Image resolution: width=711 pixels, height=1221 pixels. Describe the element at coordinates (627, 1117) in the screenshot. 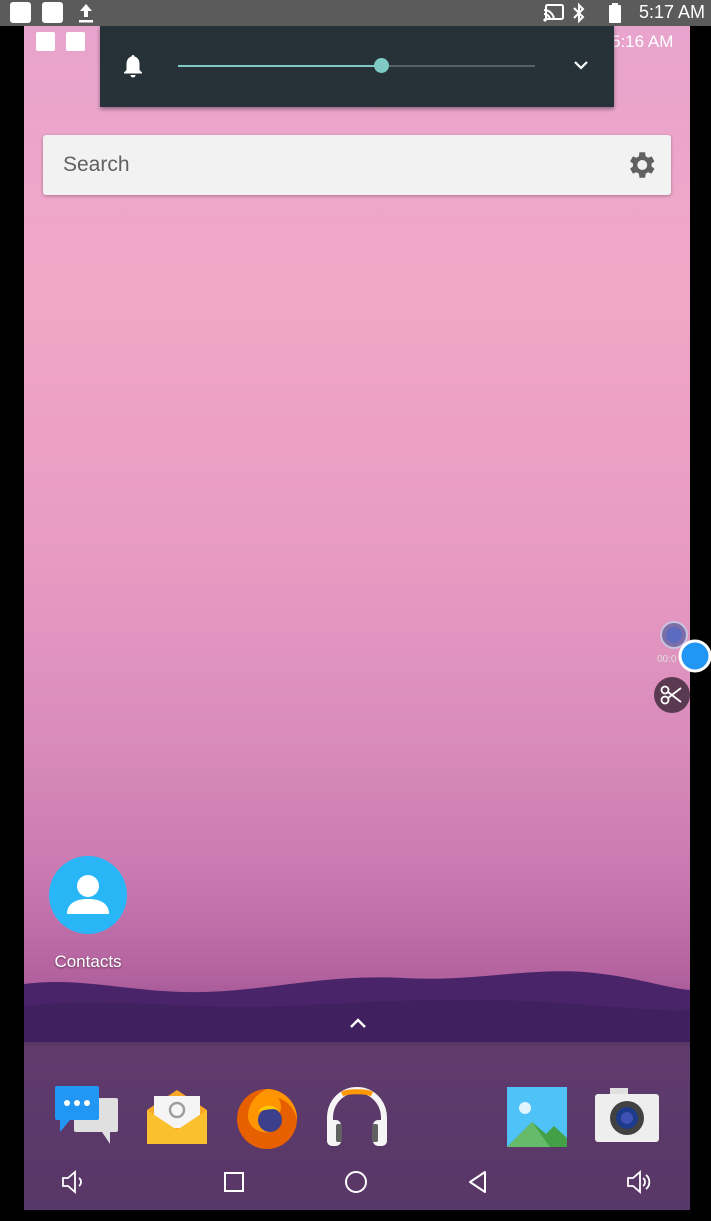

I see `camera-icon` at that location.